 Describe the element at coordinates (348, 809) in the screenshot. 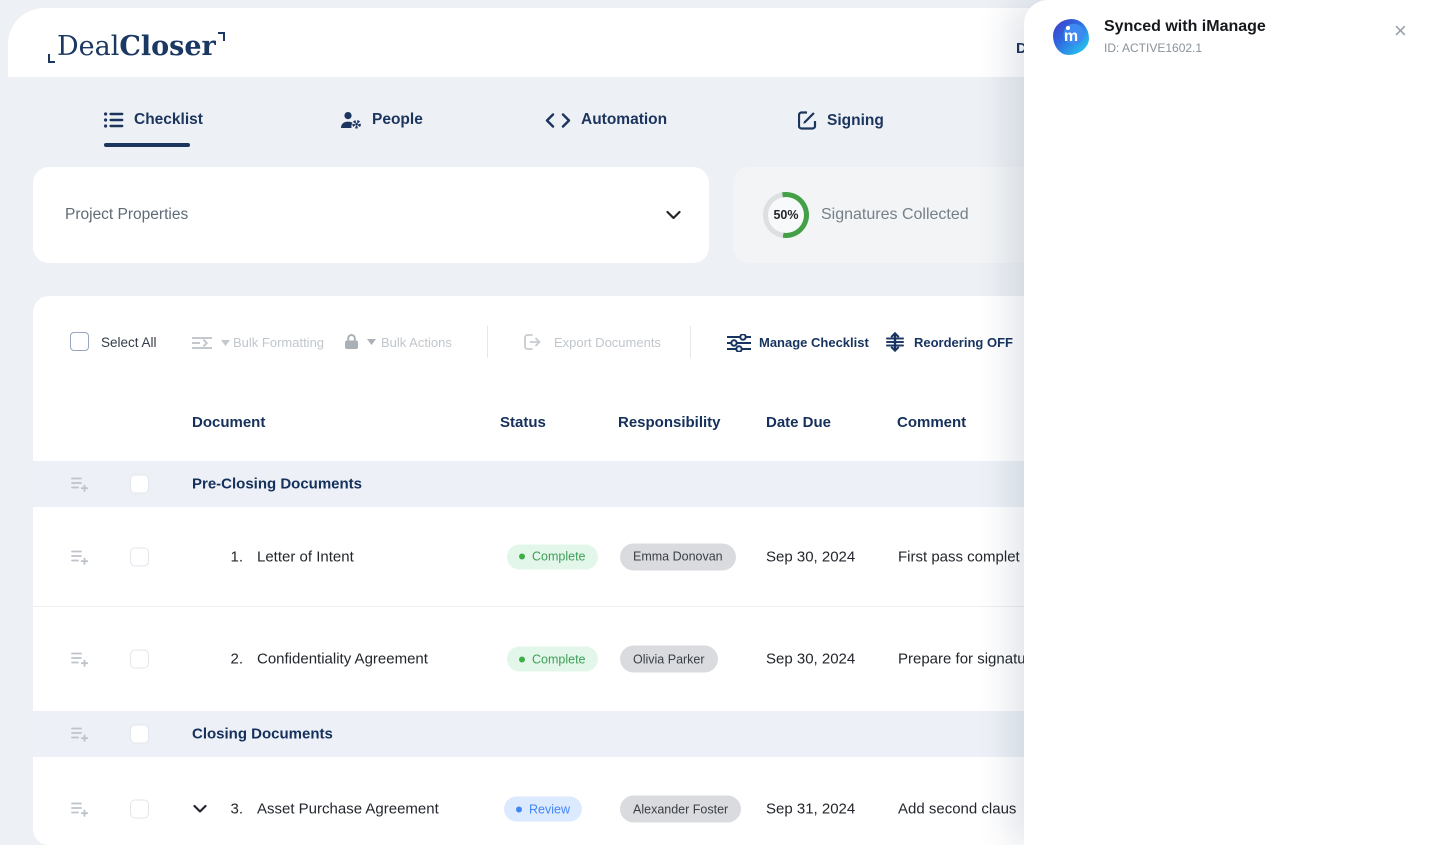

I see `document-title: Asset Purchase Agreement` at that location.